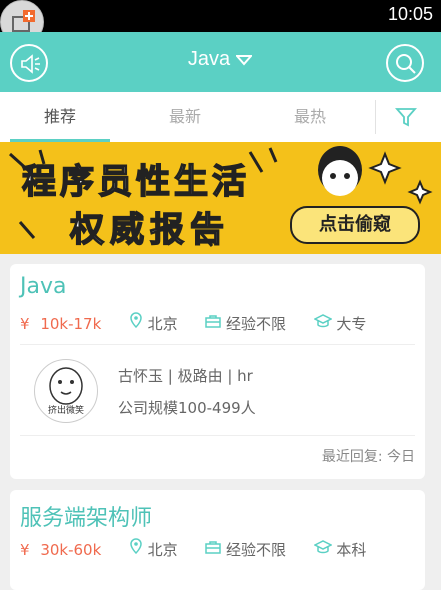 The image size is (441, 590). I want to click on search-icon, so click(406, 64).